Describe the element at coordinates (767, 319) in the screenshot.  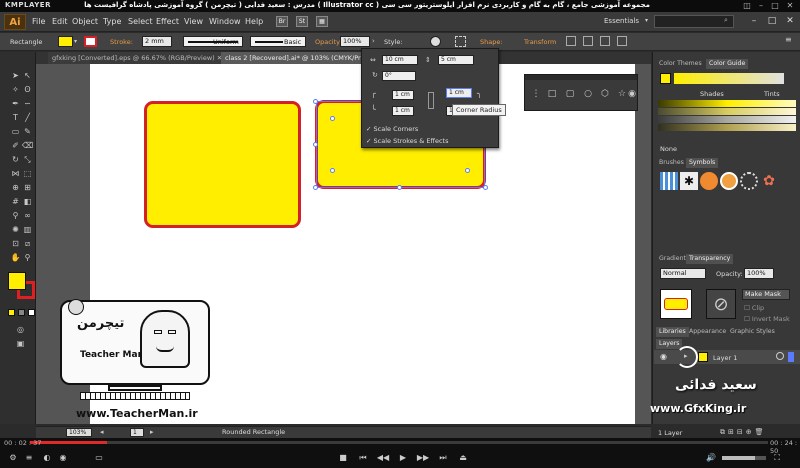
I see `invert-mask-checkbox: ☐ Invert Mask` at that location.